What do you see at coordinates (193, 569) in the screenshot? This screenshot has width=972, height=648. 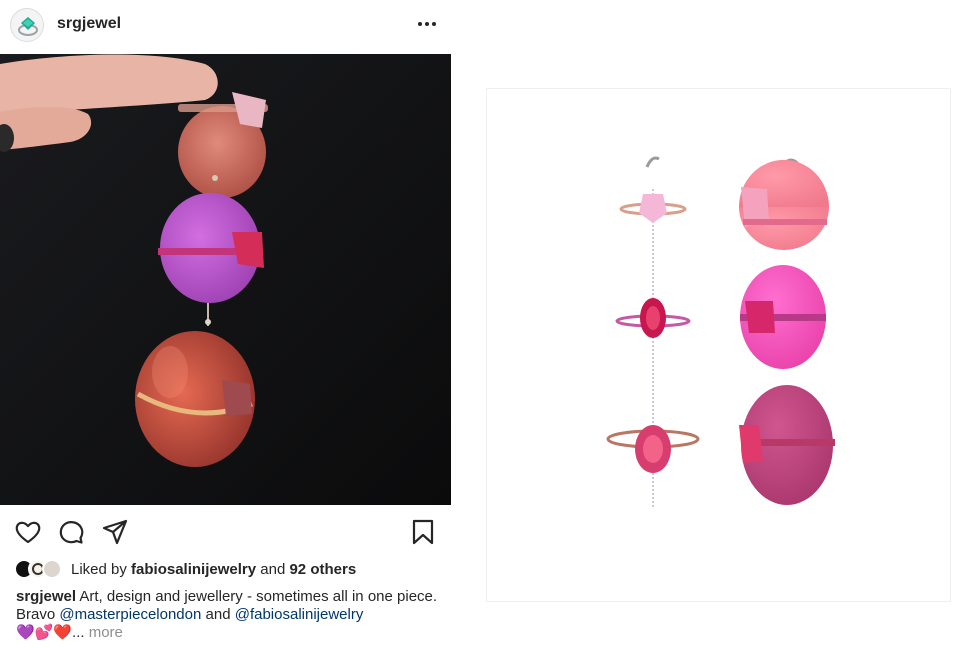 I see `liked-by-user: fabiosalinijewelry` at bounding box center [193, 569].